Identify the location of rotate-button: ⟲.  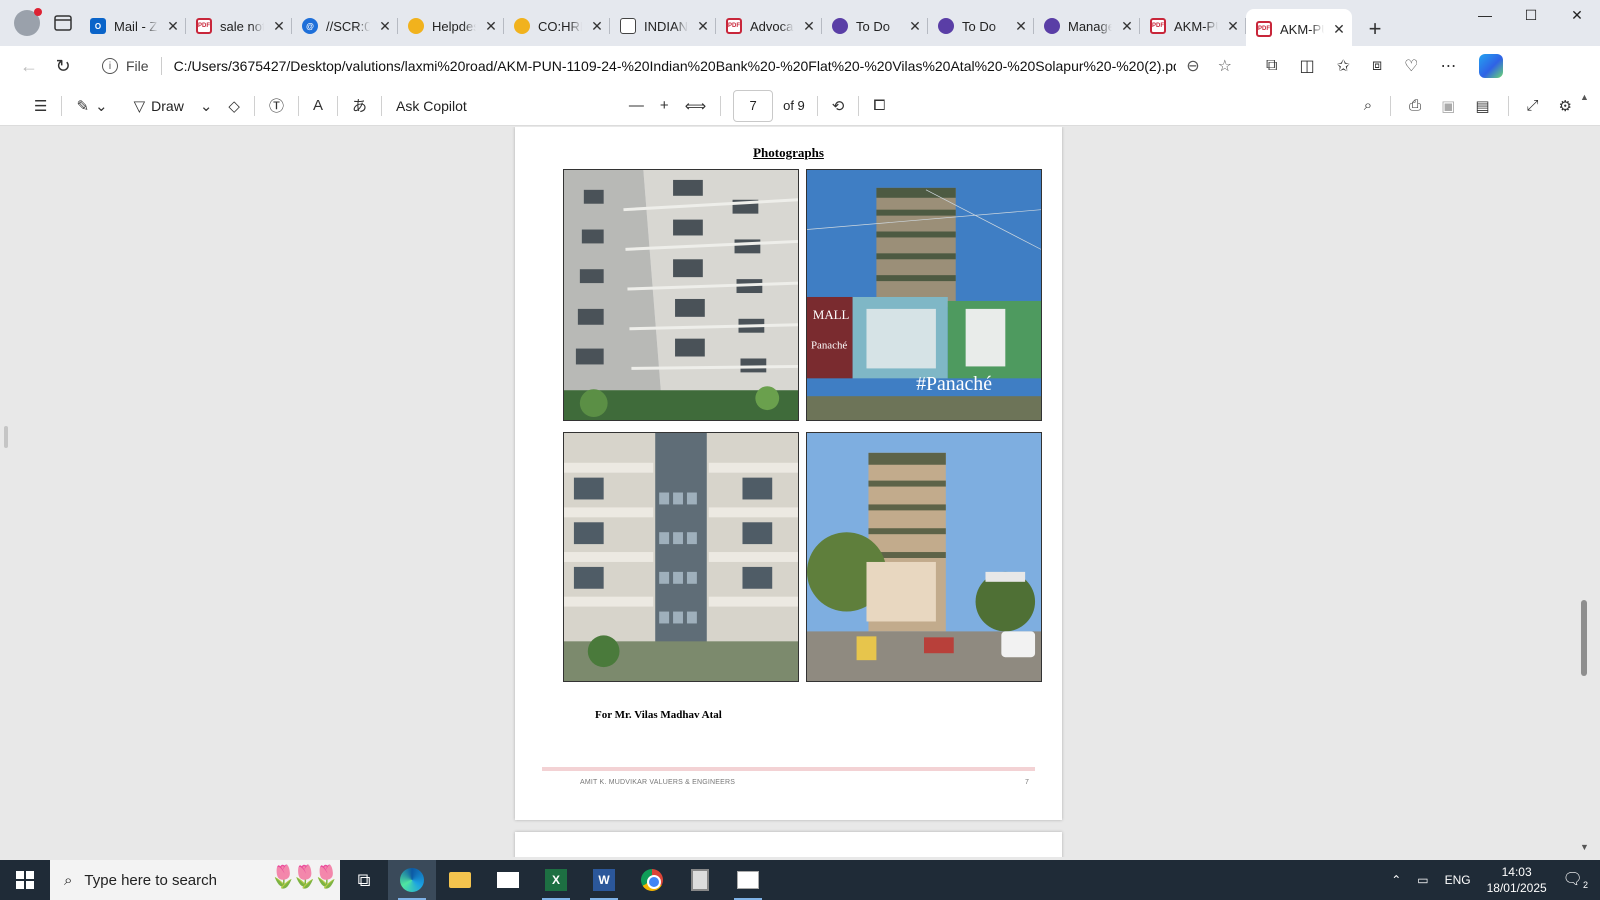
(838, 106).